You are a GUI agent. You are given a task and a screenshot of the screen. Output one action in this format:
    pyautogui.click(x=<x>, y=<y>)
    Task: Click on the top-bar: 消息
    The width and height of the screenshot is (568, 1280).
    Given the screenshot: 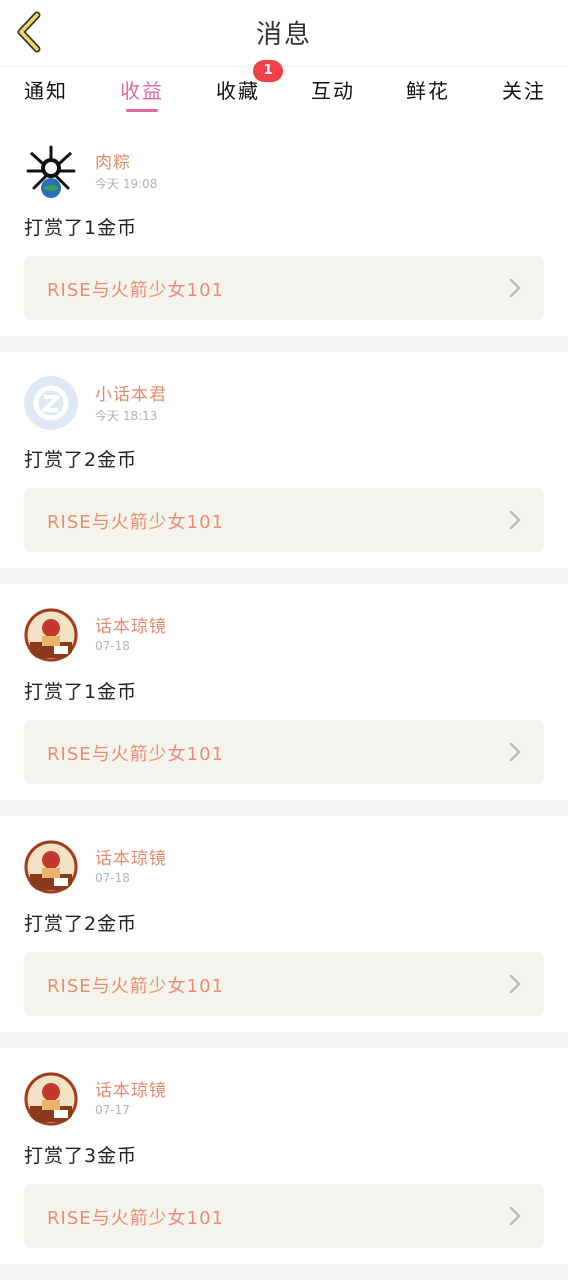 What is the action you would take?
    pyautogui.click(x=284, y=33)
    